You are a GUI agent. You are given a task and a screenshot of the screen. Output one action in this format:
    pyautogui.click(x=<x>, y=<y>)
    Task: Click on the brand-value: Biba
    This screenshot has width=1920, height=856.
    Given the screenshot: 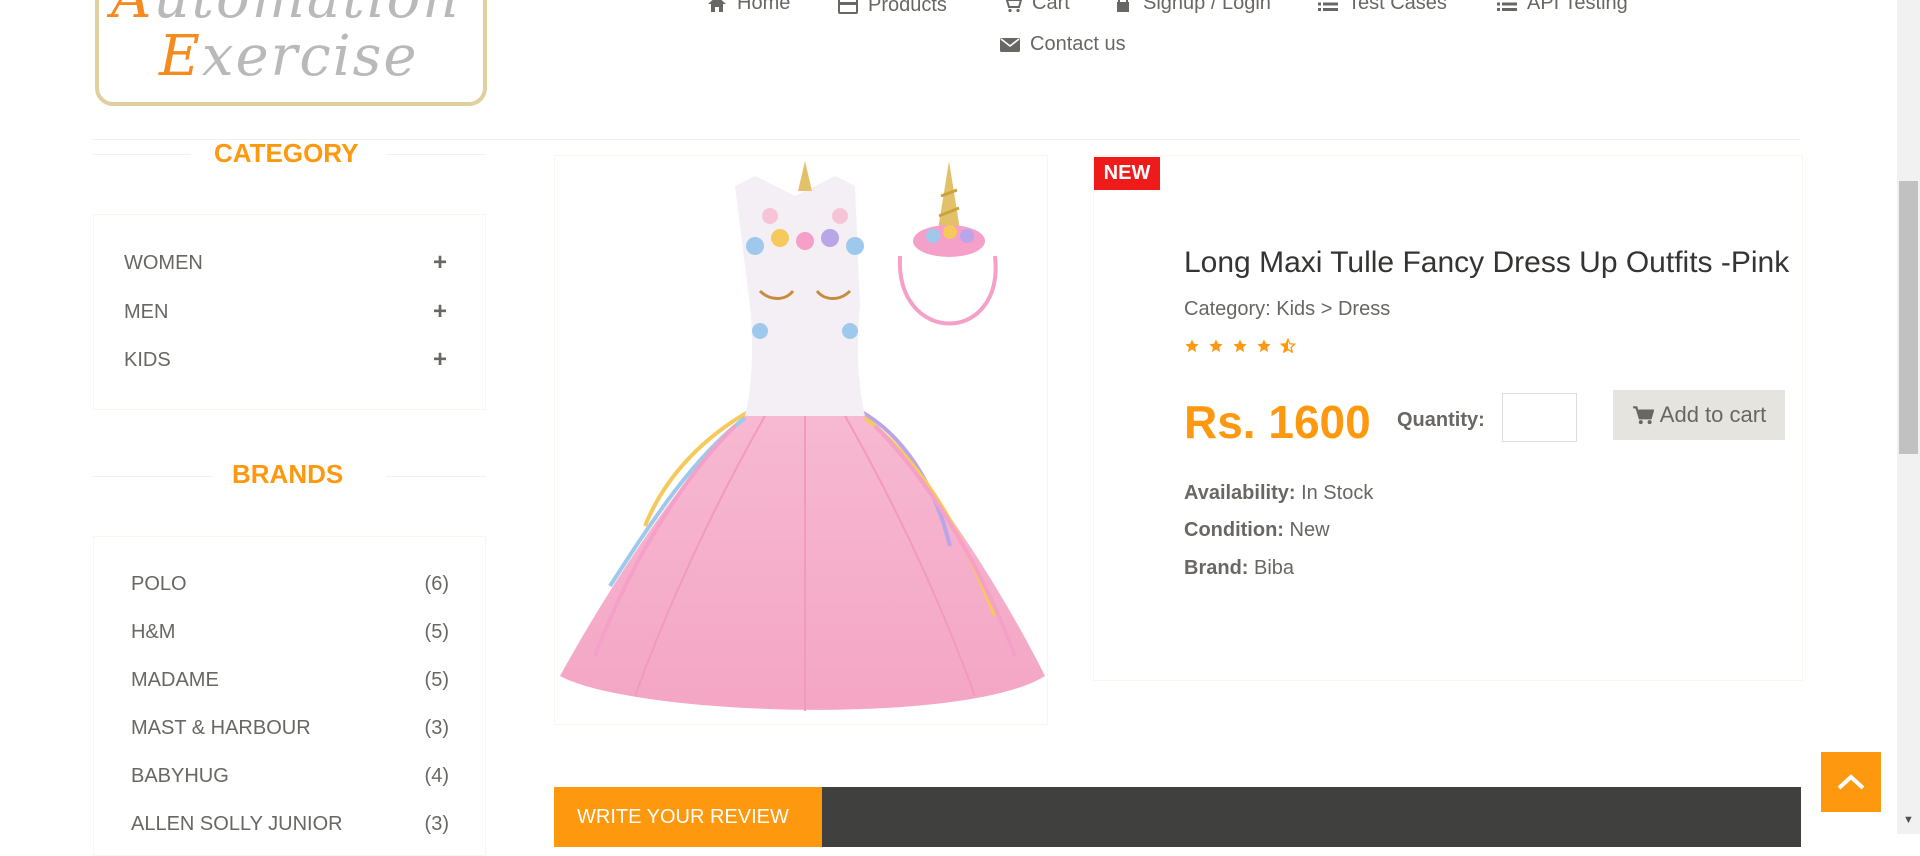 What is the action you would take?
    pyautogui.click(x=1271, y=568)
    